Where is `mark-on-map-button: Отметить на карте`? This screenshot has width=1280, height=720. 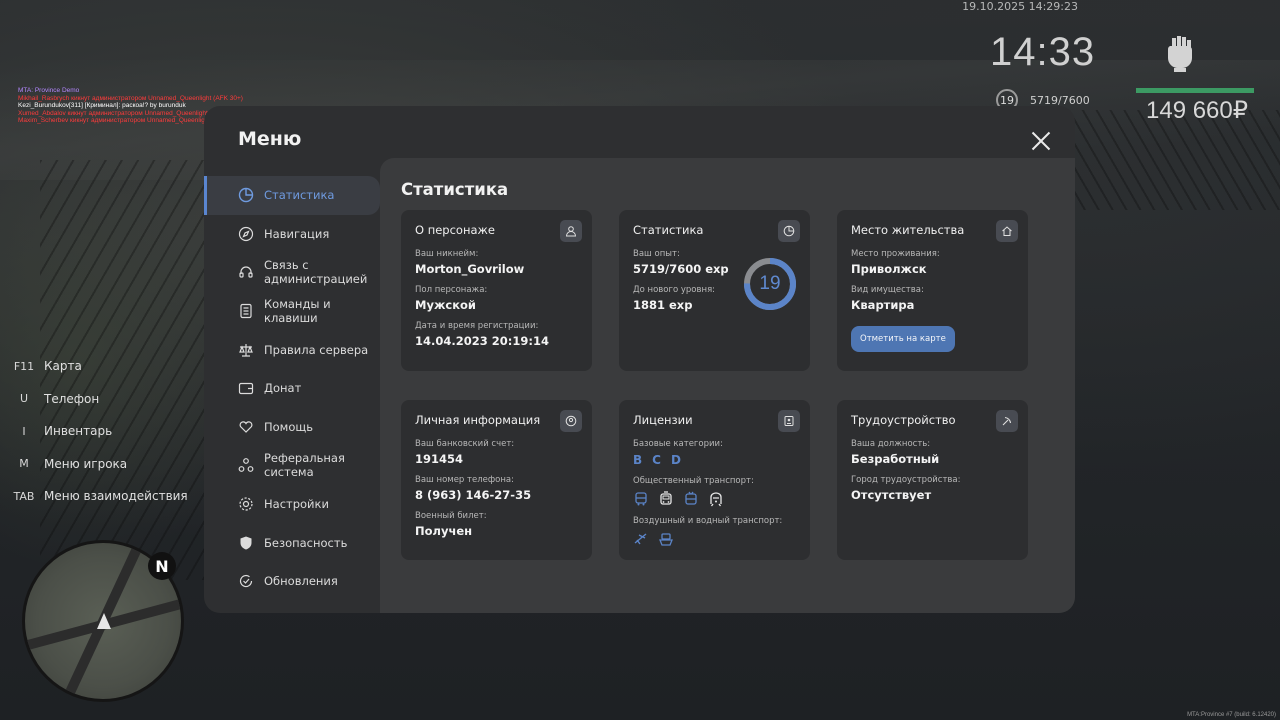 mark-on-map-button: Отметить на карте is located at coordinates (903, 339).